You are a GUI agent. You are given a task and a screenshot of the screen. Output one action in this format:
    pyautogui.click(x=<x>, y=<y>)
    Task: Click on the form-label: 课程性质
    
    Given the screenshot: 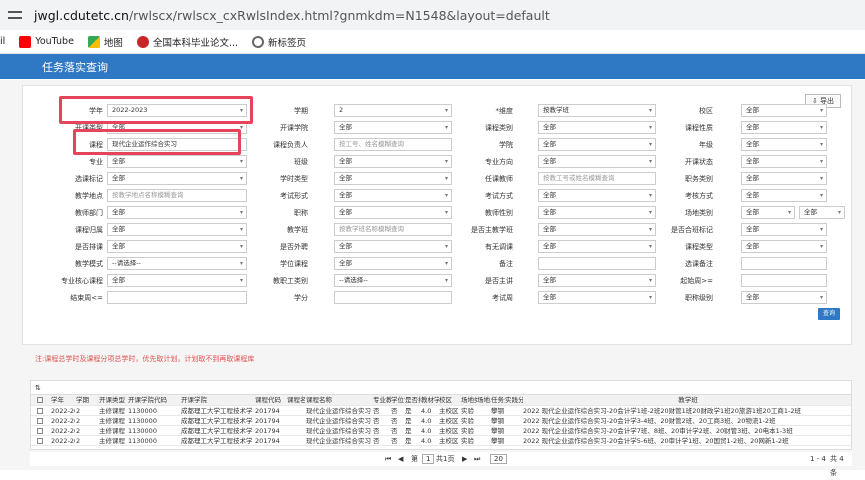 What is the action you would take?
    pyautogui.click(x=699, y=128)
    